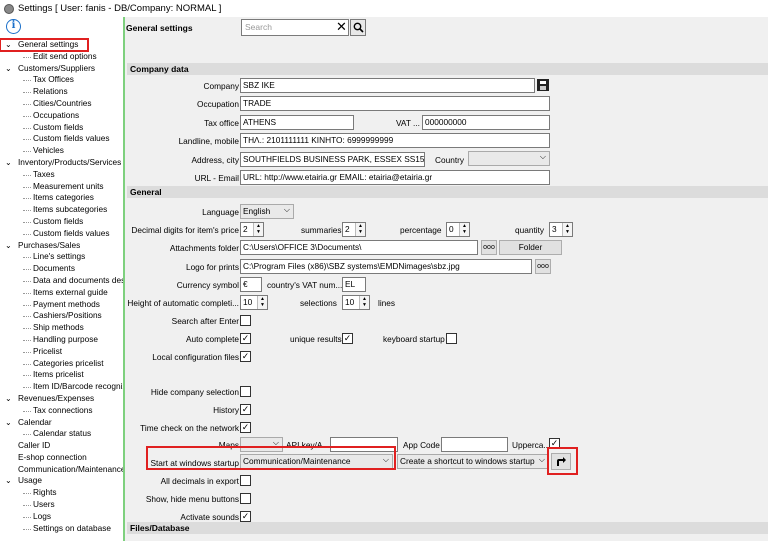 The width and height of the screenshot is (768, 541). What do you see at coordinates (543, 266) in the screenshot?
I see `logo-browse-button: ooo` at bounding box center [543, 266].